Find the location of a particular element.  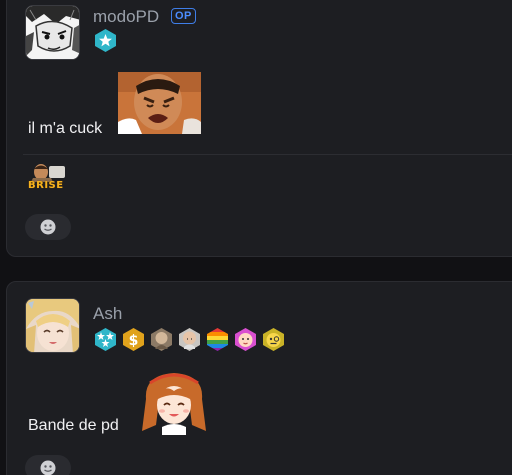

anime-girl-sticker is located at coordinates (174, 402).